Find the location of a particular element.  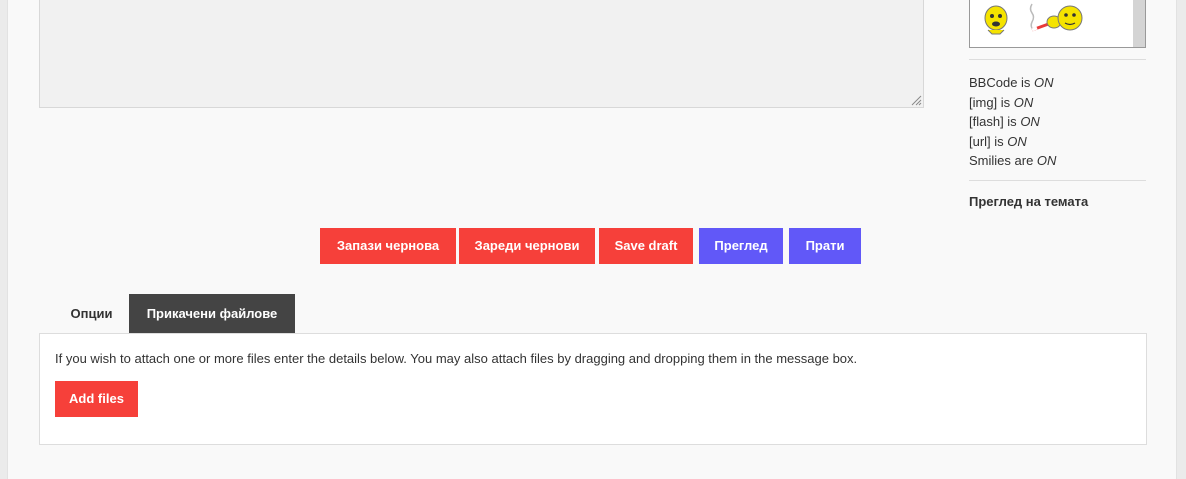

flash-status: [flash] is ON is located at coordinates (1004, 122).